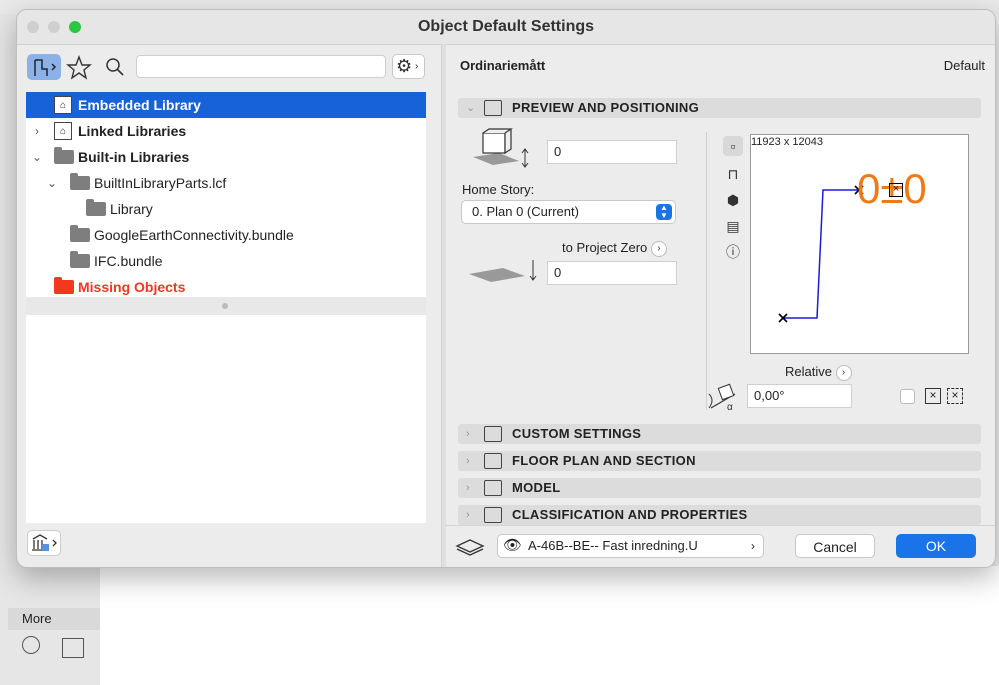 This screenshot has height=685, width=999. Describe the element at coordinates (470, 547) in the screenshot. I see `layer-icon` at that location.